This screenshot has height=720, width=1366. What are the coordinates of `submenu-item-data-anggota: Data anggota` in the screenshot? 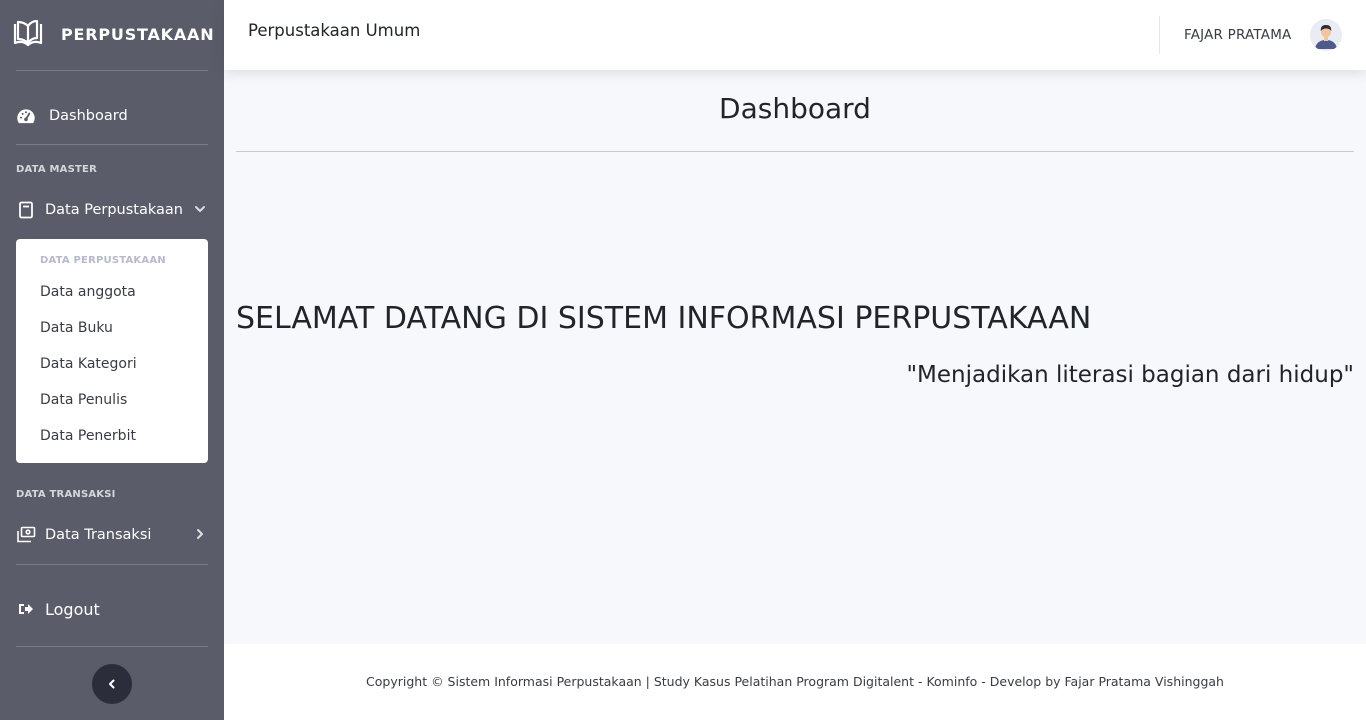 It's located at (88, 292).